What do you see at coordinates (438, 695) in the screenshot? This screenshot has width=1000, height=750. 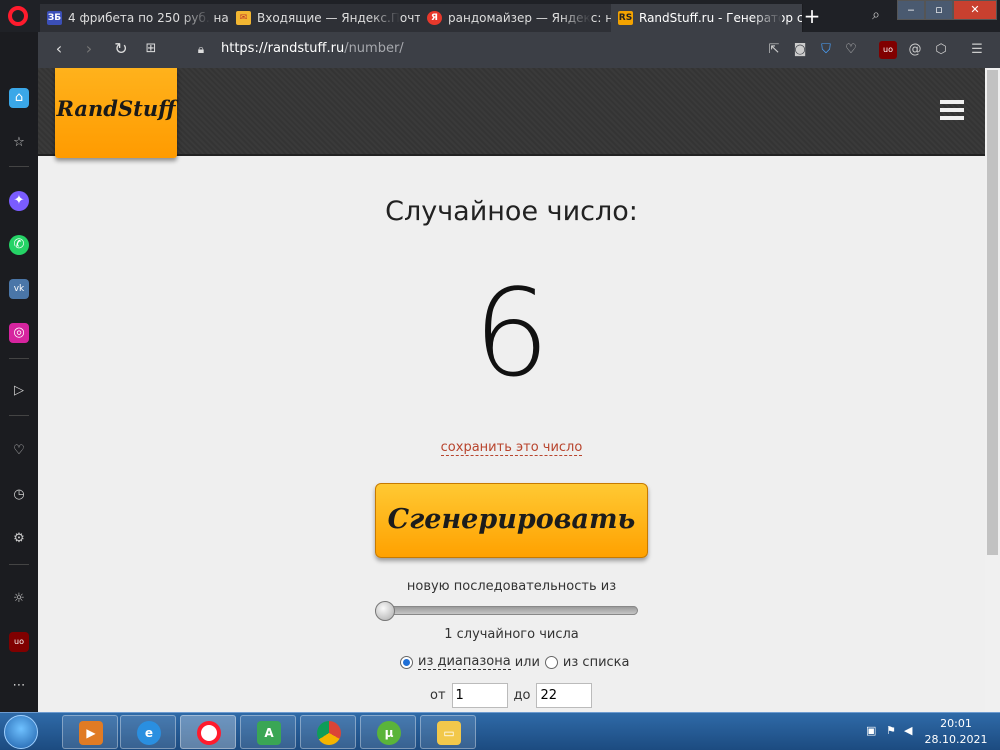 I see `from-label: от` at bounding box center [438, 695].